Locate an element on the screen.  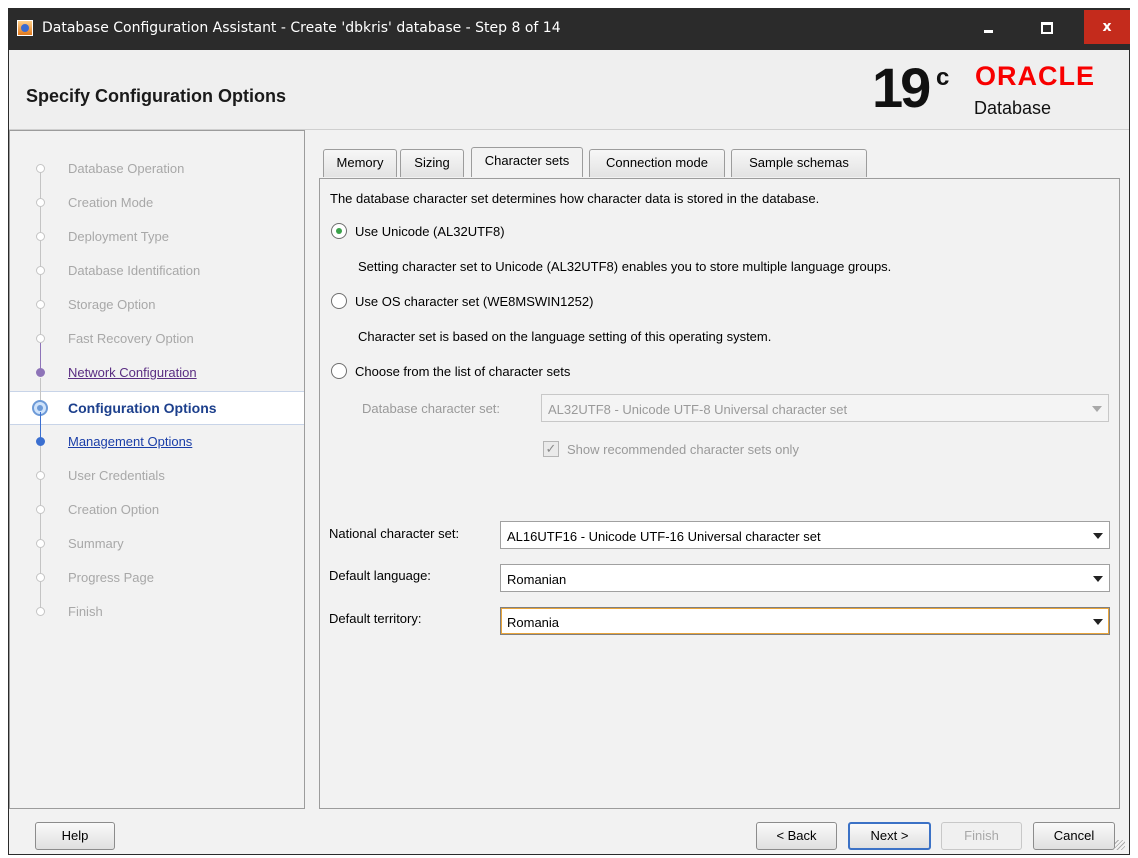
resize-grip-icon is located at coordinates (1120, 845).